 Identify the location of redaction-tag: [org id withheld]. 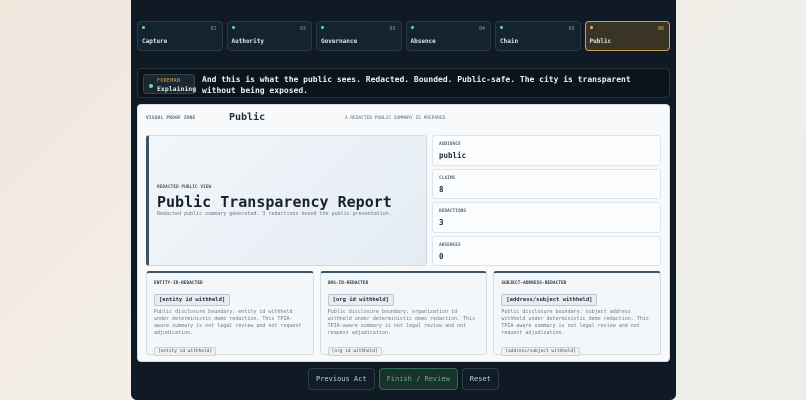
(360, 300).